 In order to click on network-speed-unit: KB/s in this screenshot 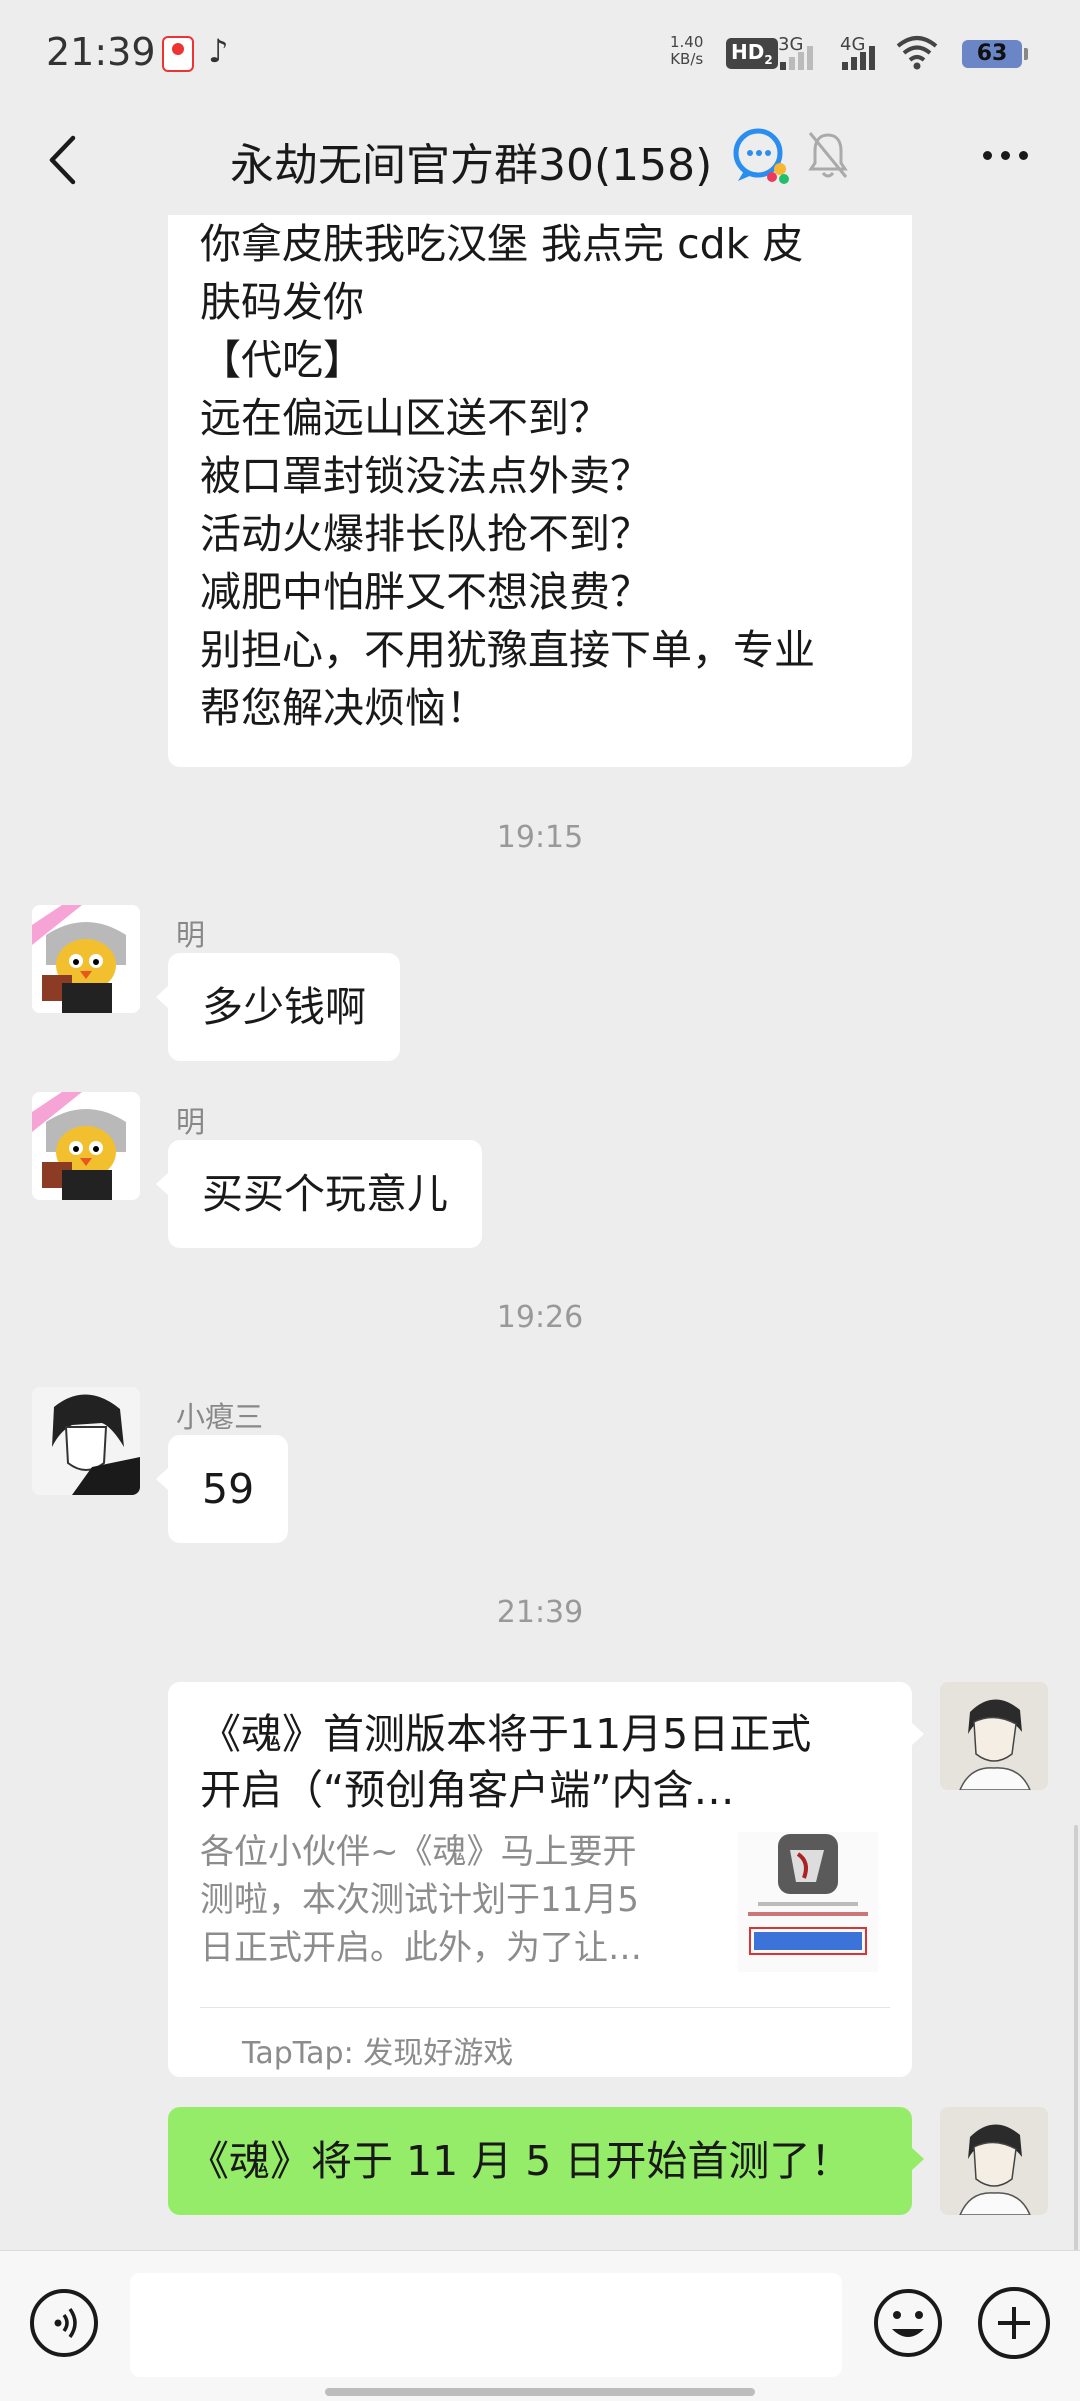, I will do `click(687, 59)`.